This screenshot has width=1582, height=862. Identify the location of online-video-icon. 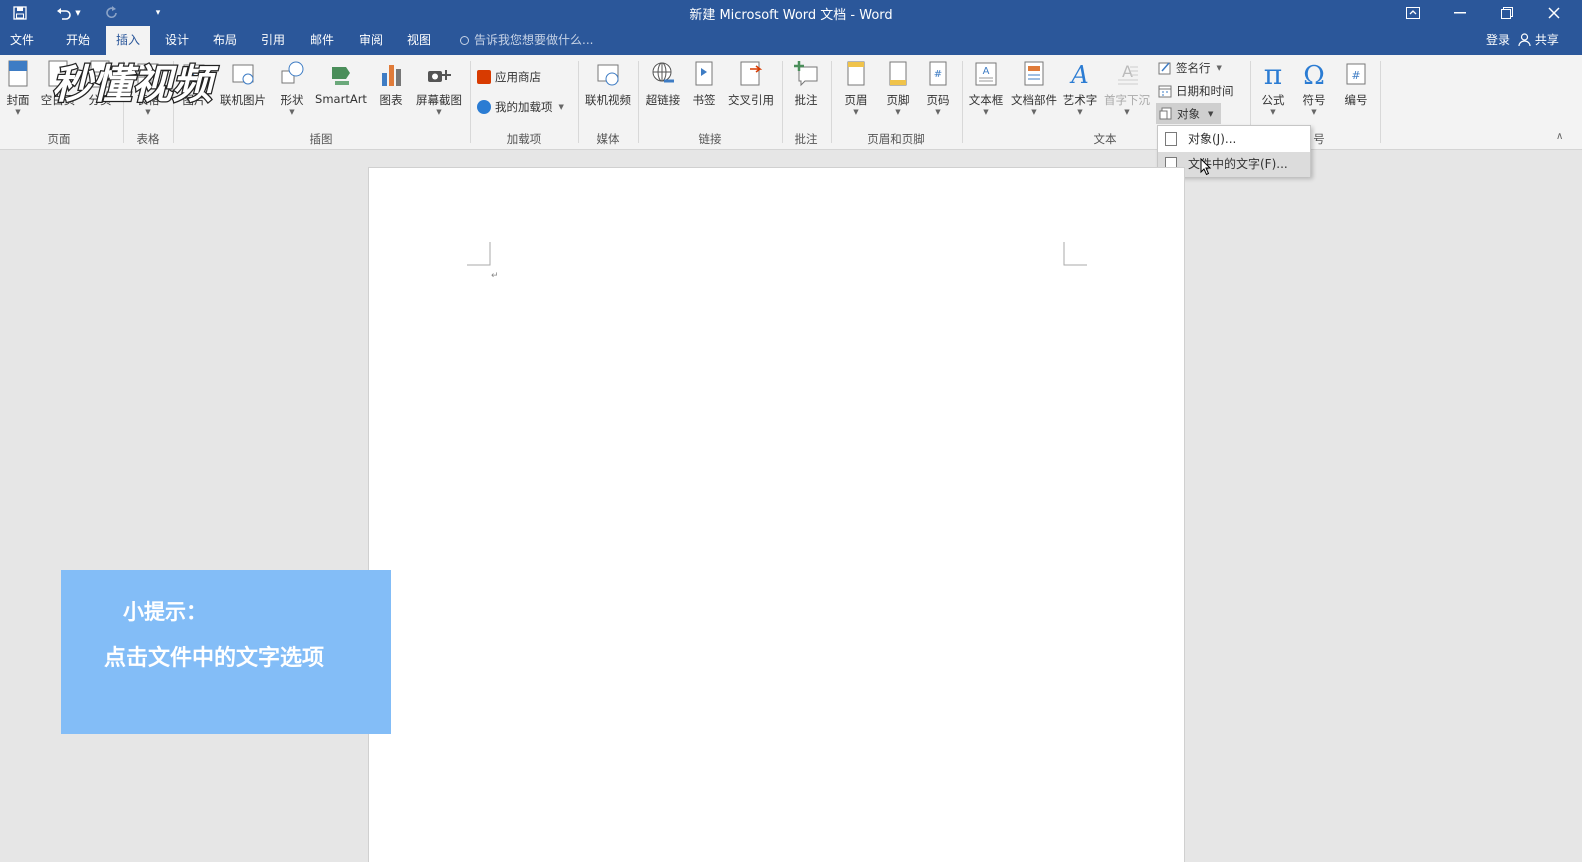
(608, 74).